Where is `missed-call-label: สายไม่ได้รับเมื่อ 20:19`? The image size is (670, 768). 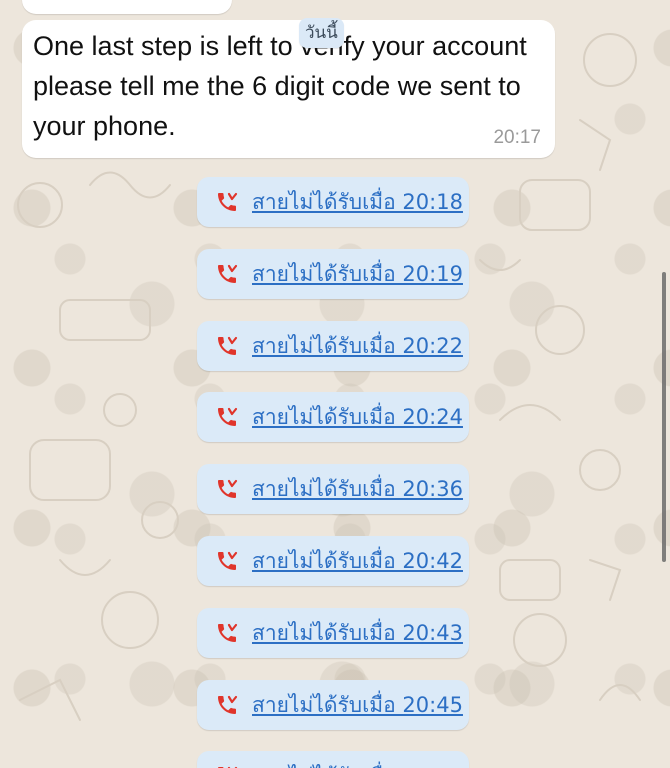
missed-call-label: สายไม่ได้รับเมื่อ 20:19 is located at coordinates (357, 274).